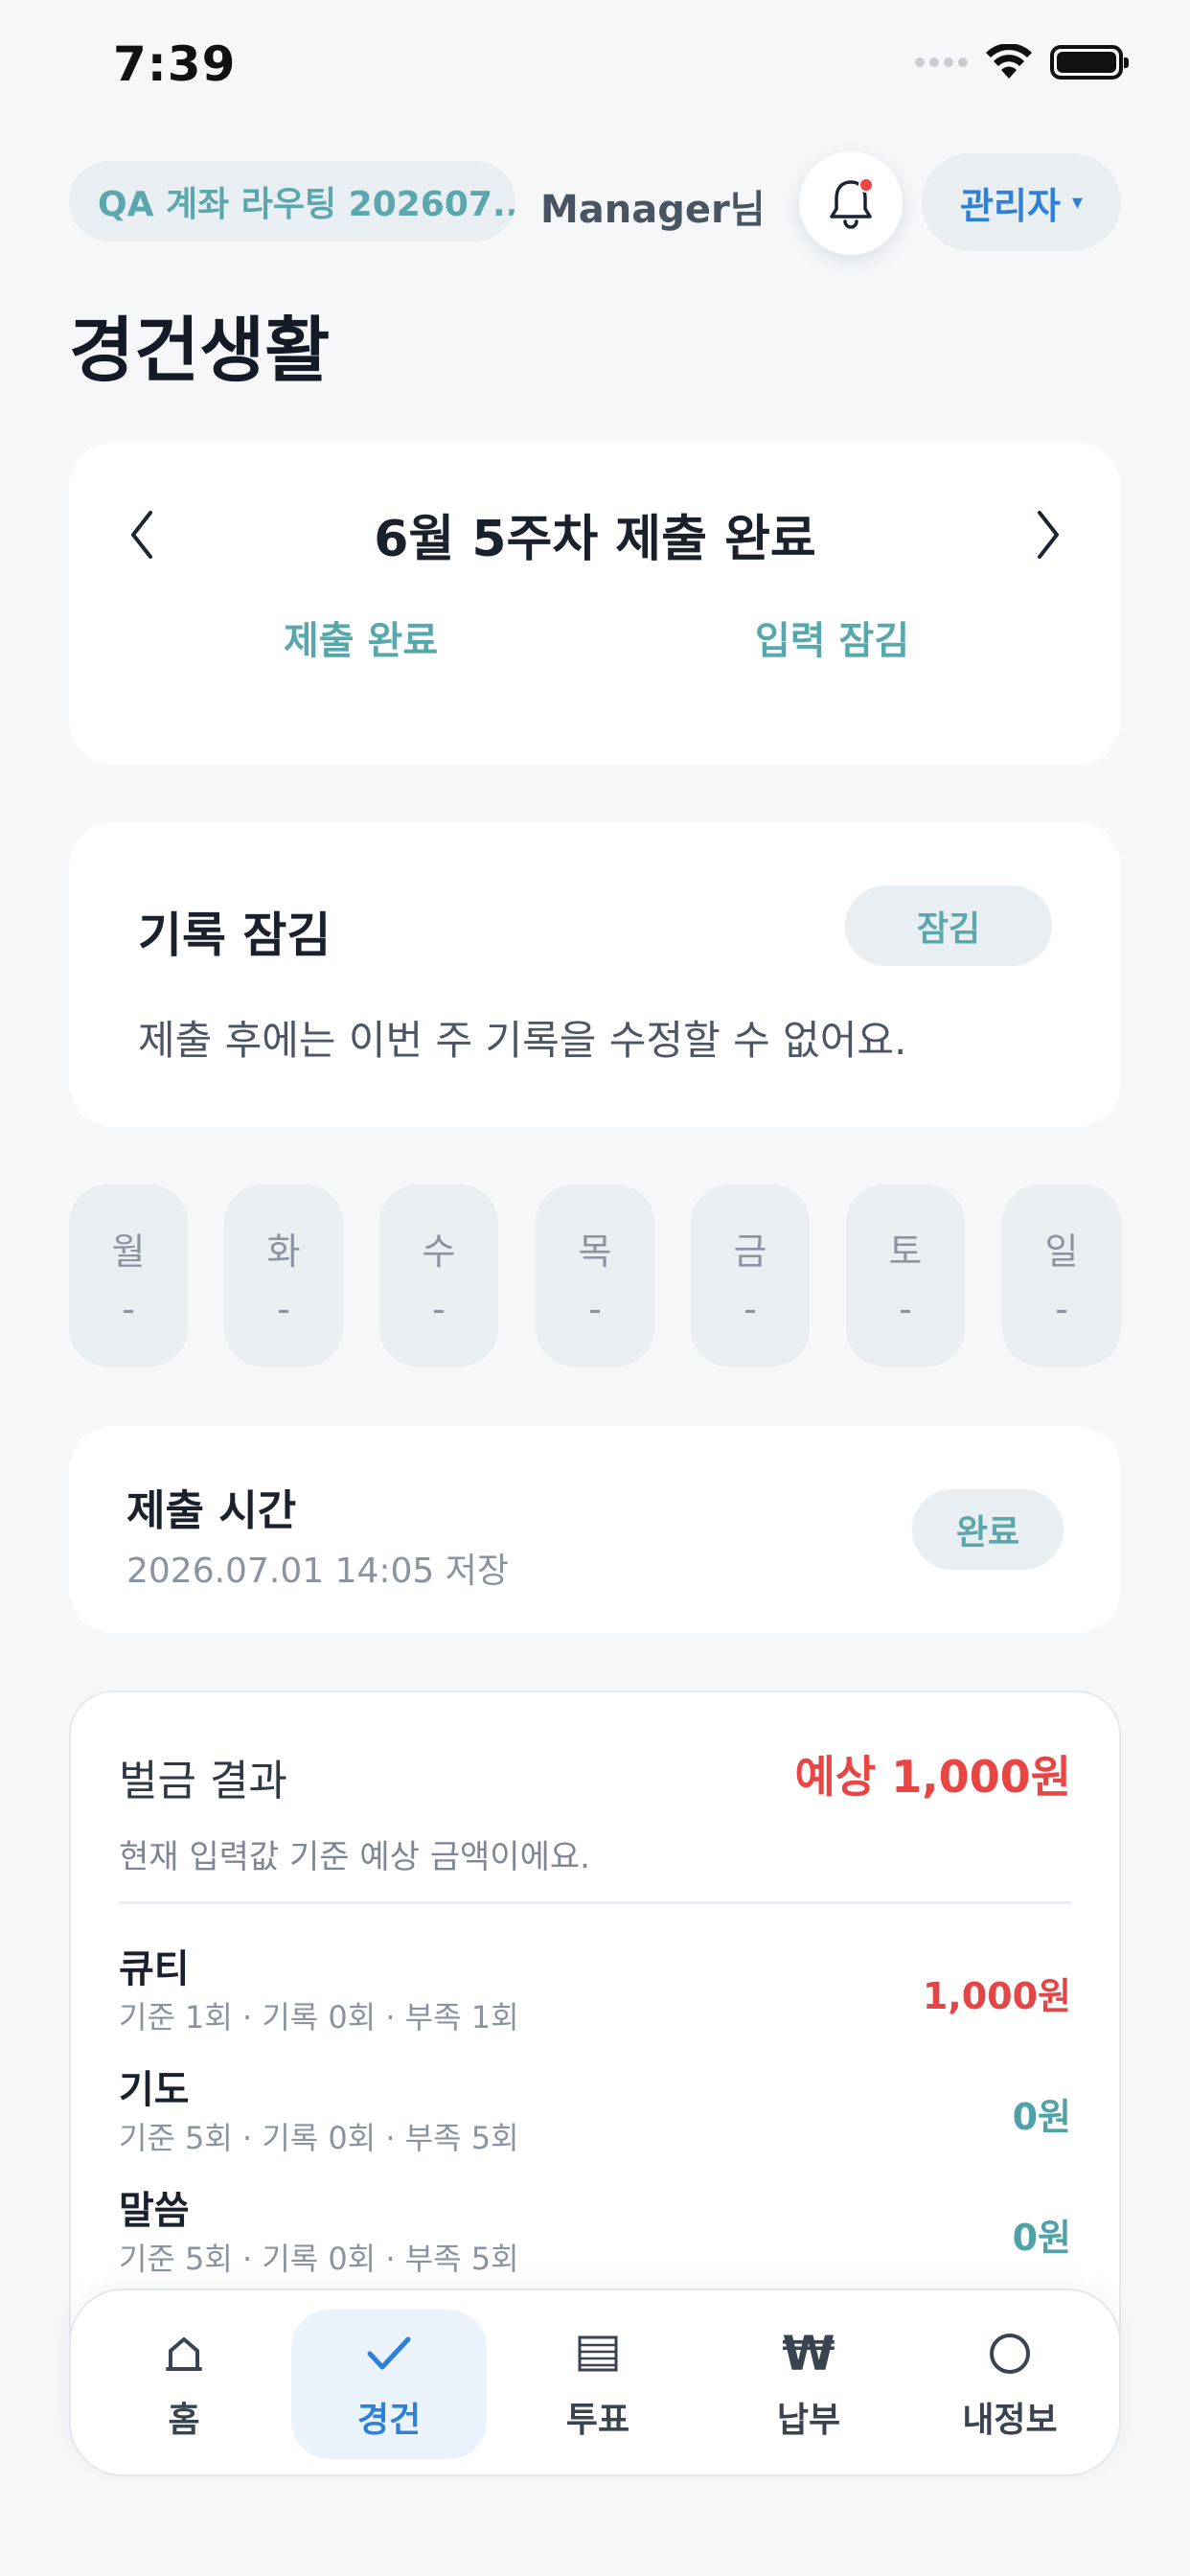  What do you see at coordinates (809, 2420) in the screenshot?
I see `nav-label: 납부` at bounding box center [809, 2420].